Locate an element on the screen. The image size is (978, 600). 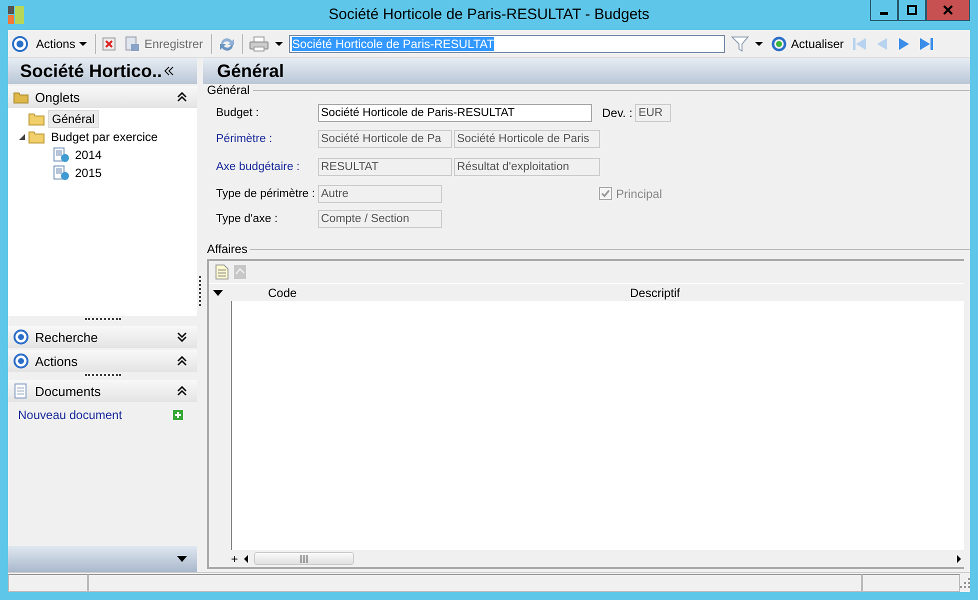
close-button is located at coordinates (948, 10).